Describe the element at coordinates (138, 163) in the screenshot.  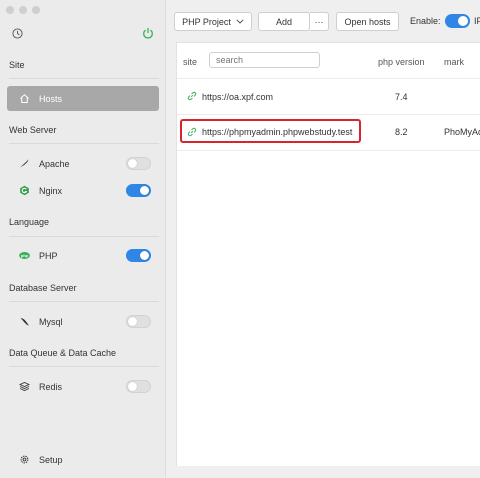
I see `apache-toggle` at that location.